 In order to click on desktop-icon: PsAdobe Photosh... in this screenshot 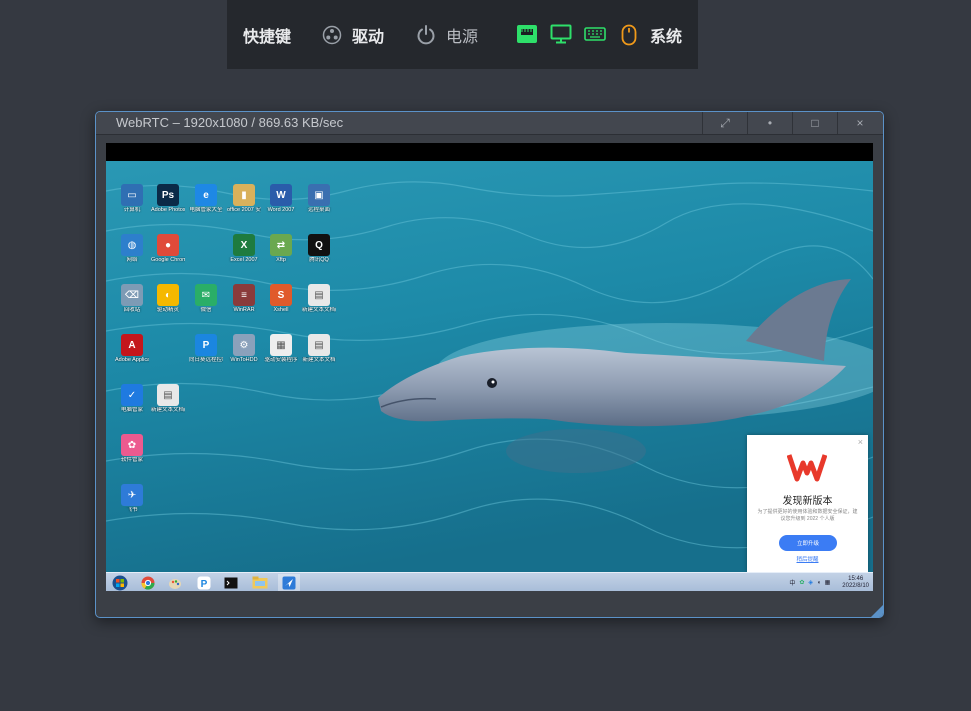, I will do `click(168, 198)`.